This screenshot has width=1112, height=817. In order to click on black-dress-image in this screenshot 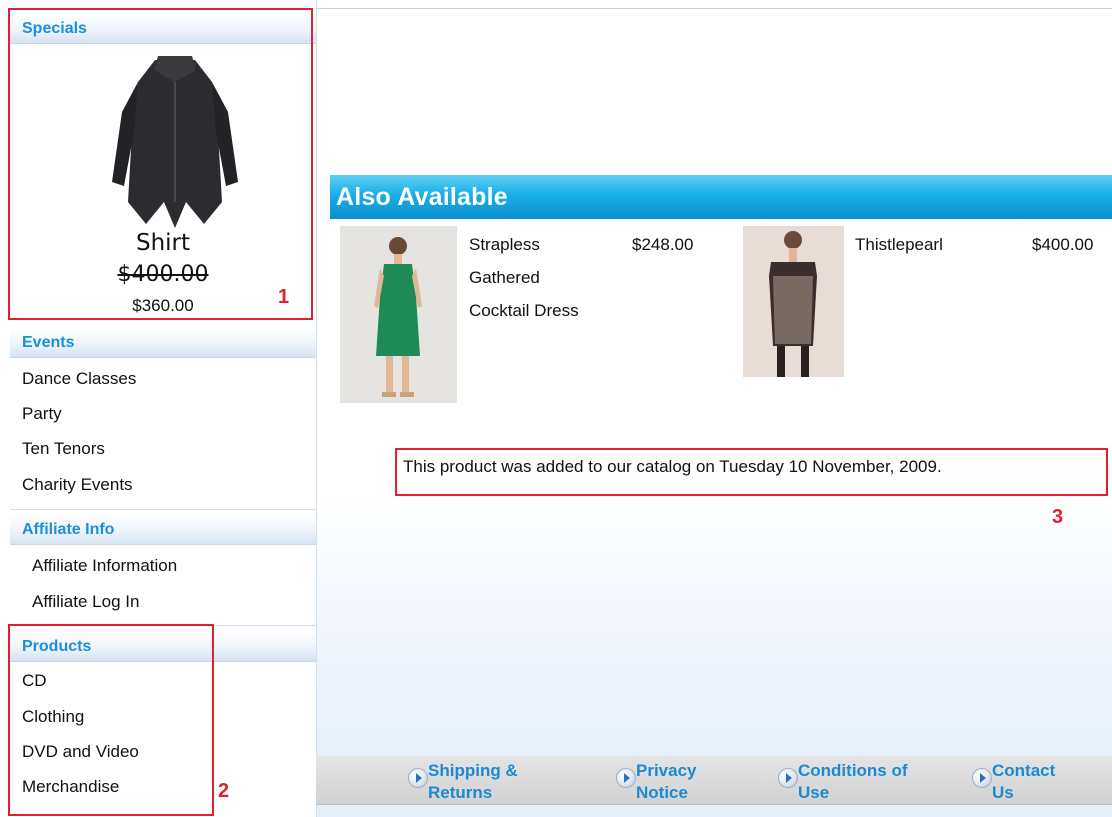, I will do `click(793, 301)`.